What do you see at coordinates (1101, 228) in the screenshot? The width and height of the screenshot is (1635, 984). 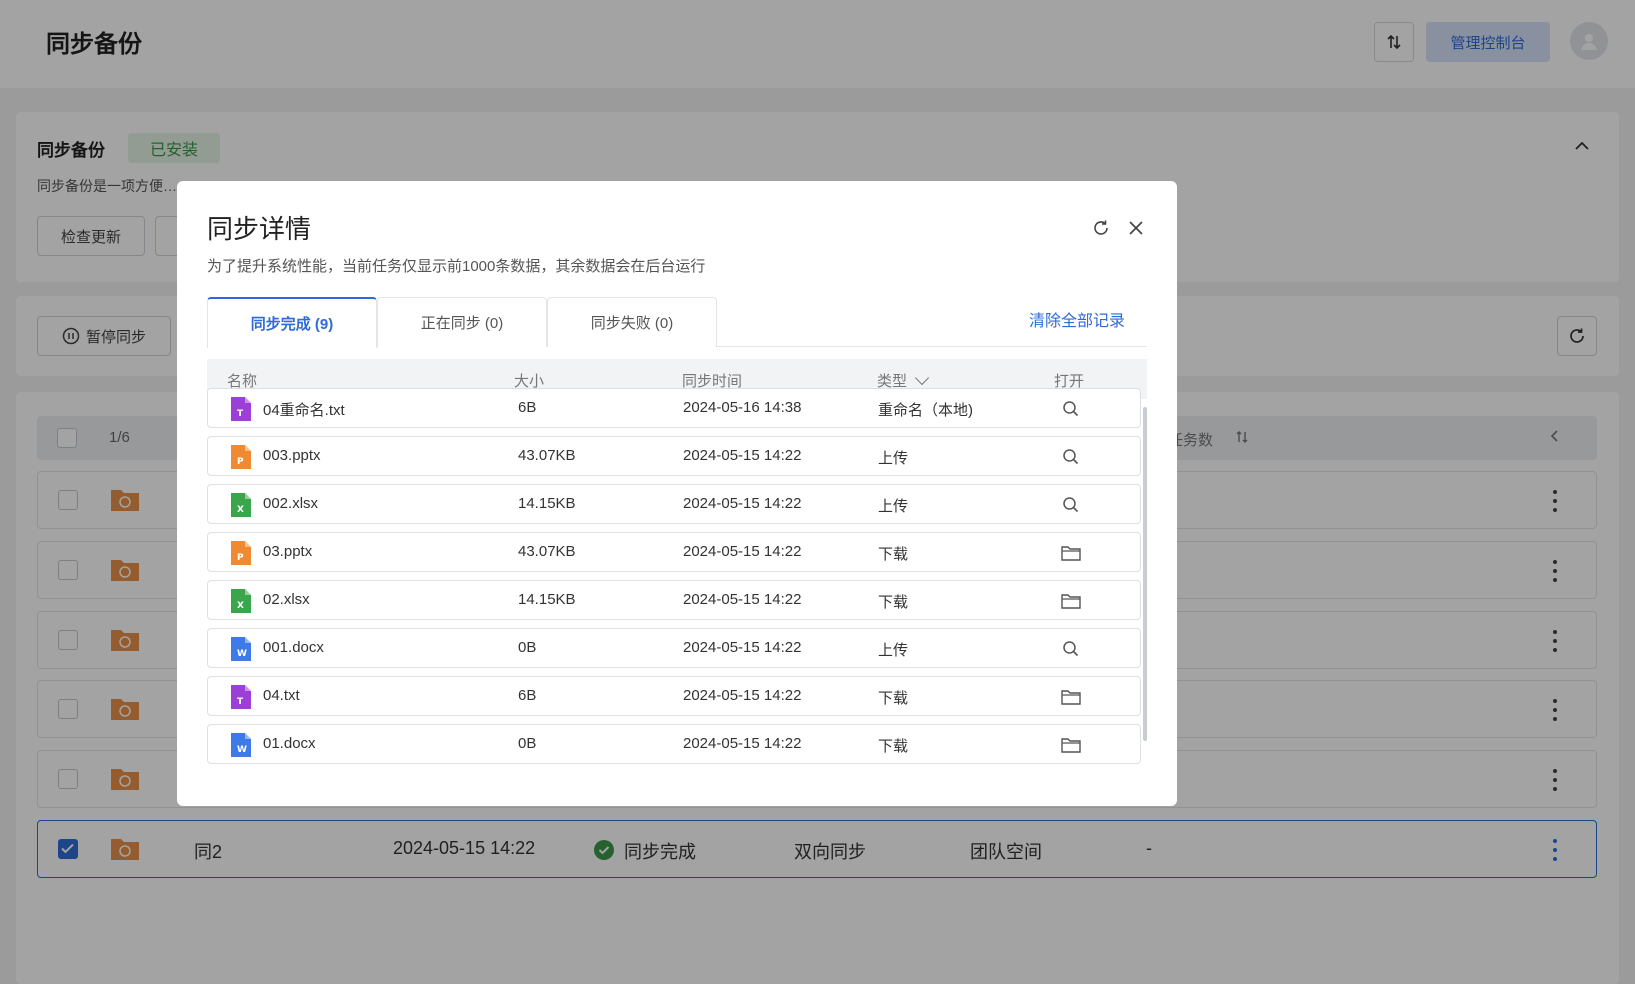 I see `refresh-icon` at bounding box center [1101, 228].